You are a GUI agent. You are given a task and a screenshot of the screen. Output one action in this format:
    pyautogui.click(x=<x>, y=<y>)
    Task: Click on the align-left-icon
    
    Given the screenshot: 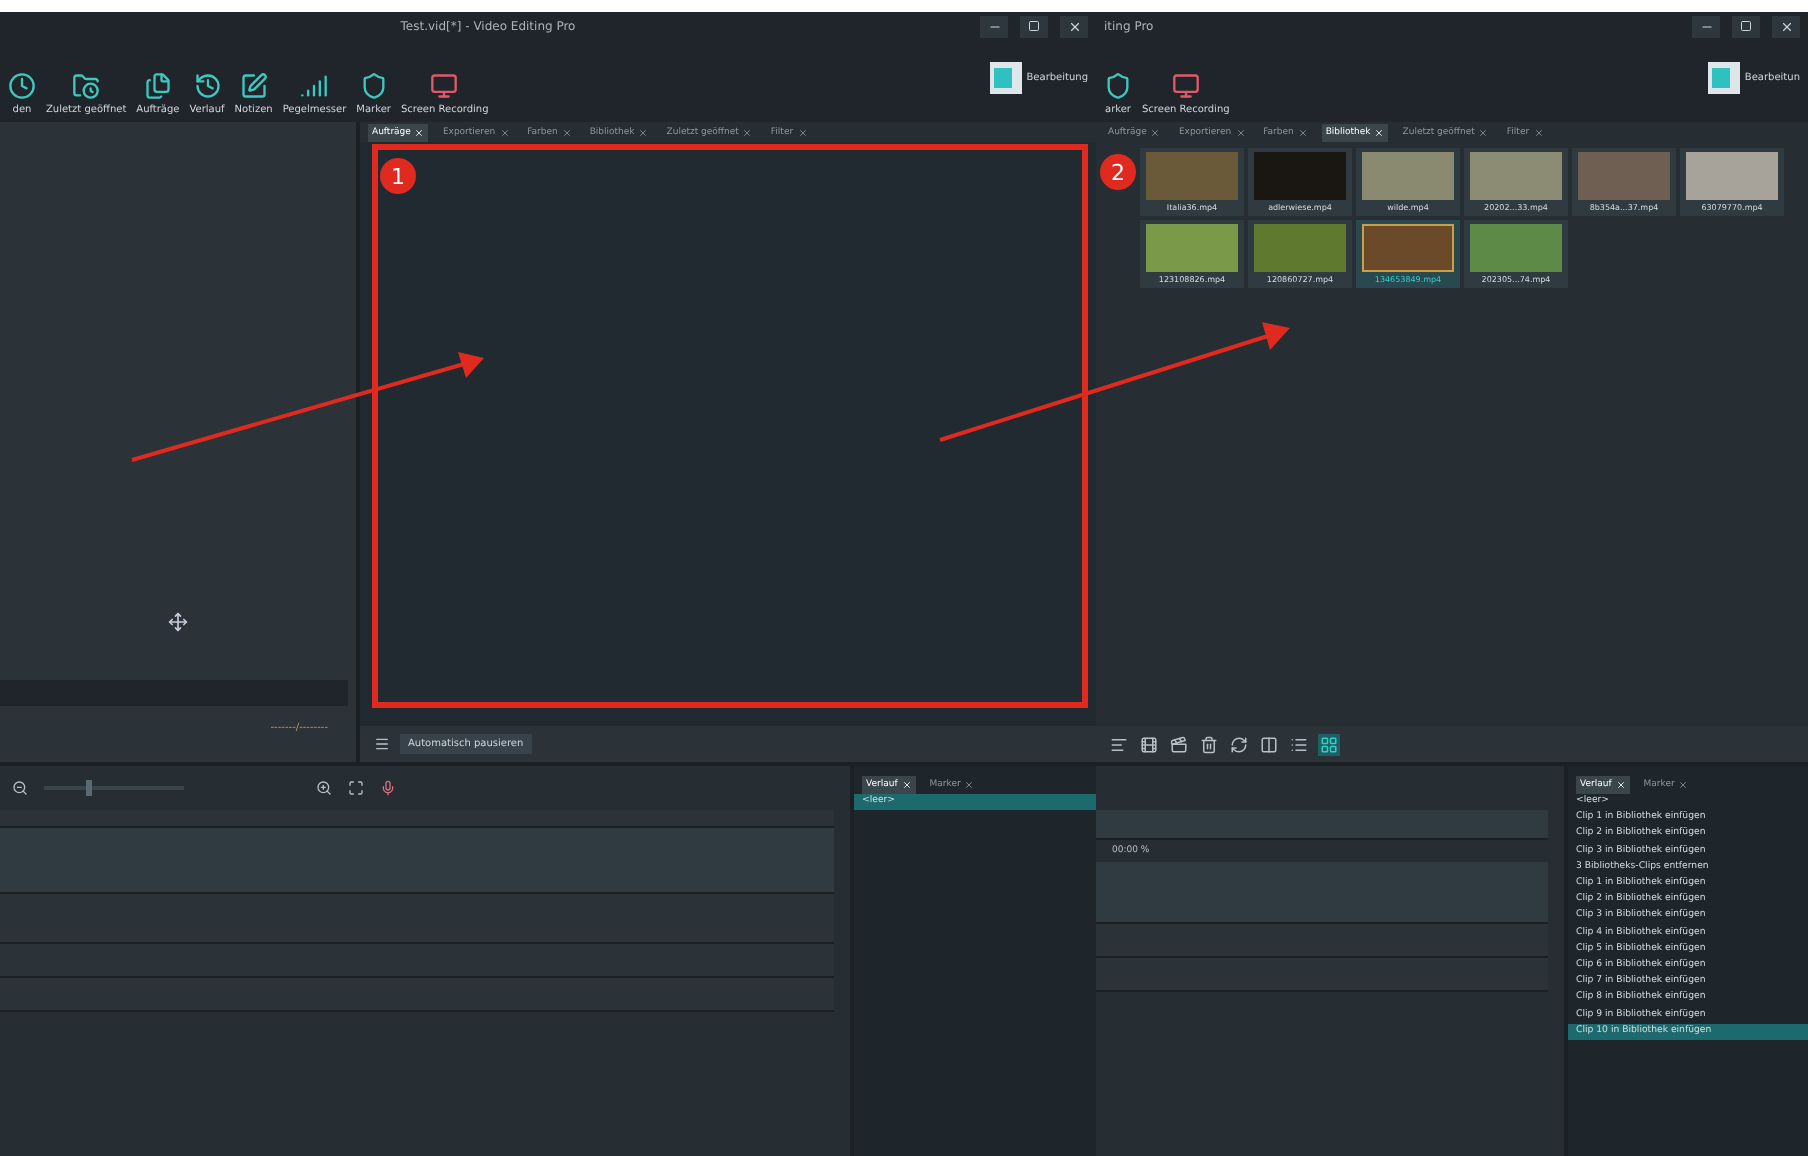 What is the action you would take?
    pyautogui.click(x=1119, y=744)
    